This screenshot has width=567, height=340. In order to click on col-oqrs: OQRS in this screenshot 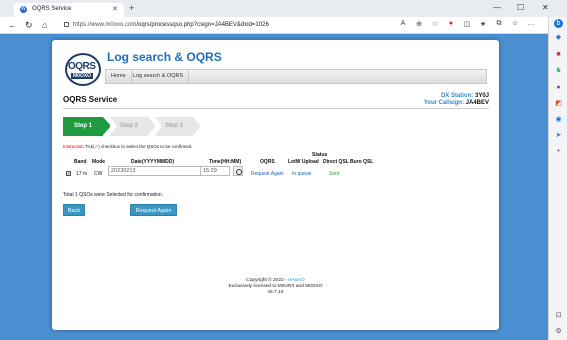, I will do `click(267, 162)`.